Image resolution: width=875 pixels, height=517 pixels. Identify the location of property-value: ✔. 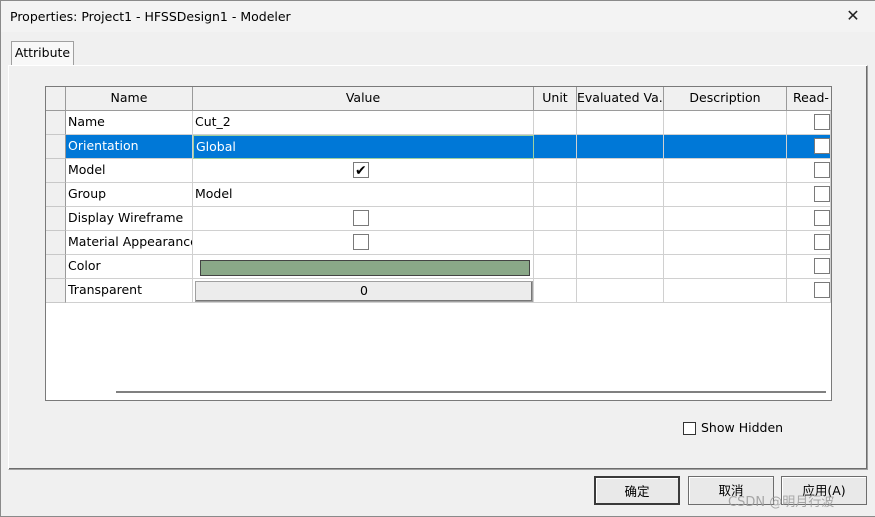
(363, 171).